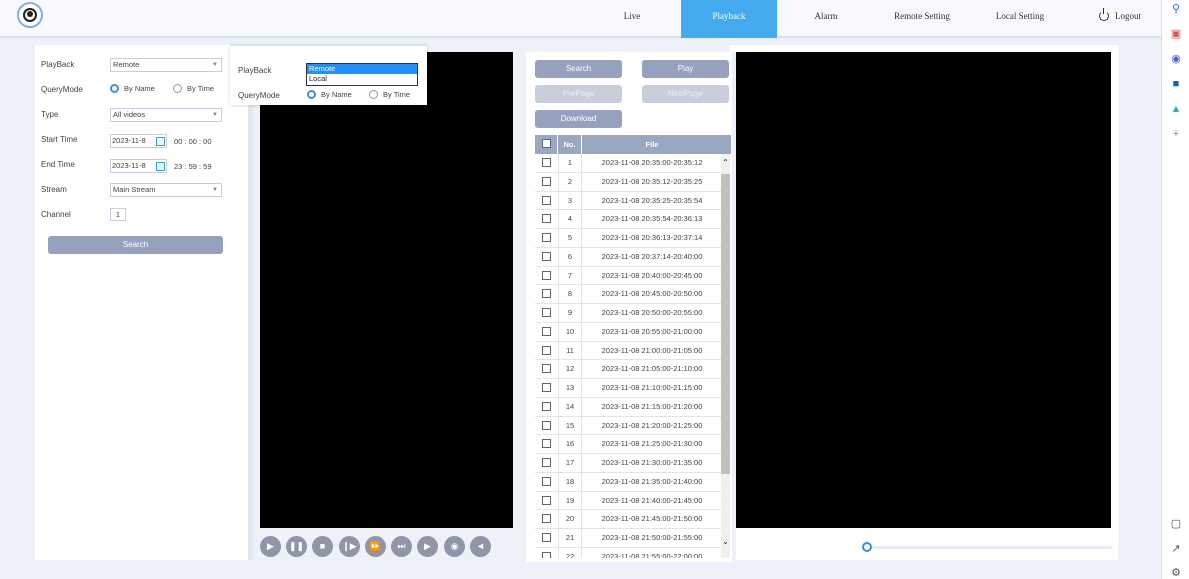  Describe the element at coordinates (311, 94) in the screenshot. I see `popup-radio-by-name` at that location.